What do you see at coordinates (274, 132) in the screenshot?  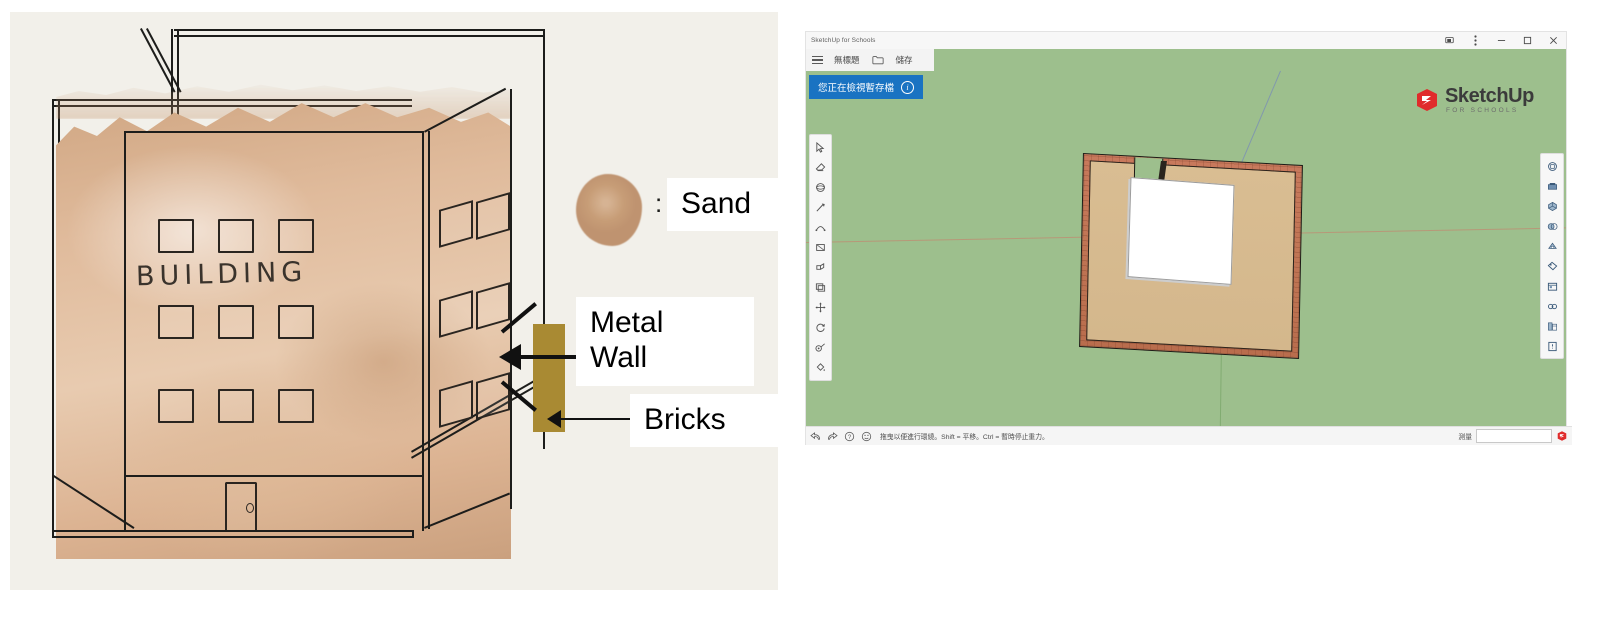 I see `building-front-top-edge` at bounding box center [274, 132].